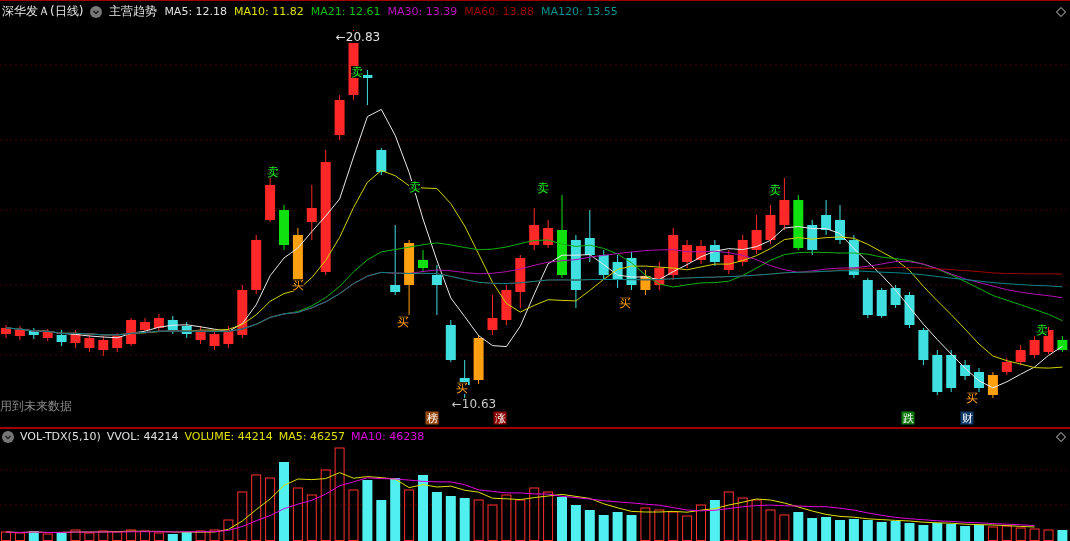 The height and width of the screenshot is (541, 1070). I want to click on indicator-value: VVOL: 44214, so click(142, 436).